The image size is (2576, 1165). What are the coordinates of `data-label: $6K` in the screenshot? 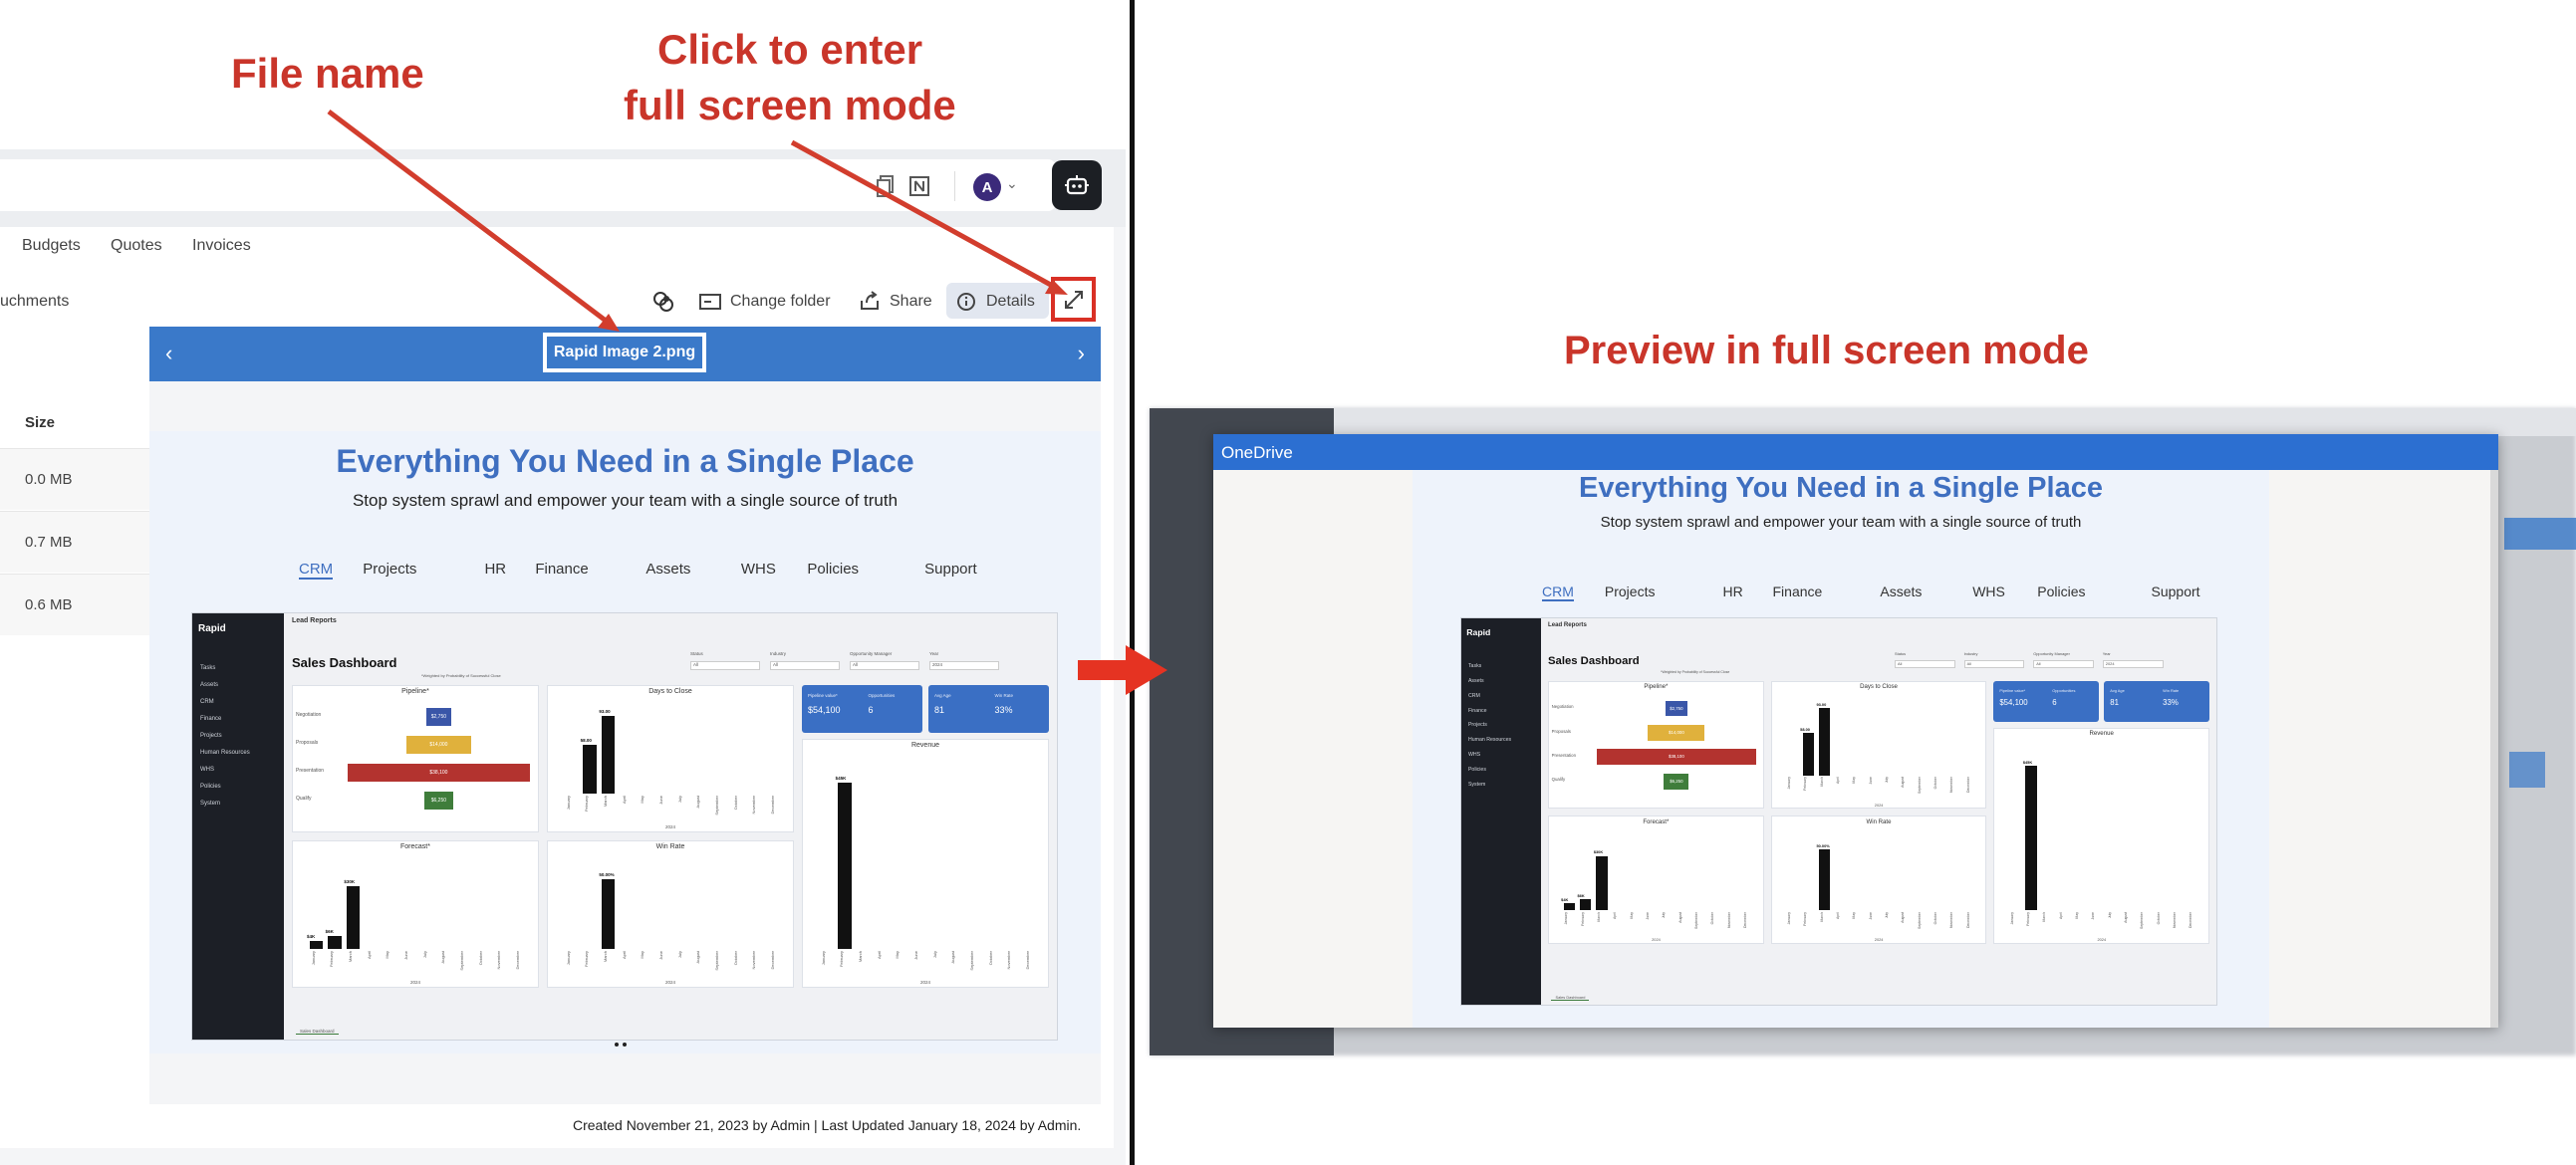 It's located at (1581, 896).